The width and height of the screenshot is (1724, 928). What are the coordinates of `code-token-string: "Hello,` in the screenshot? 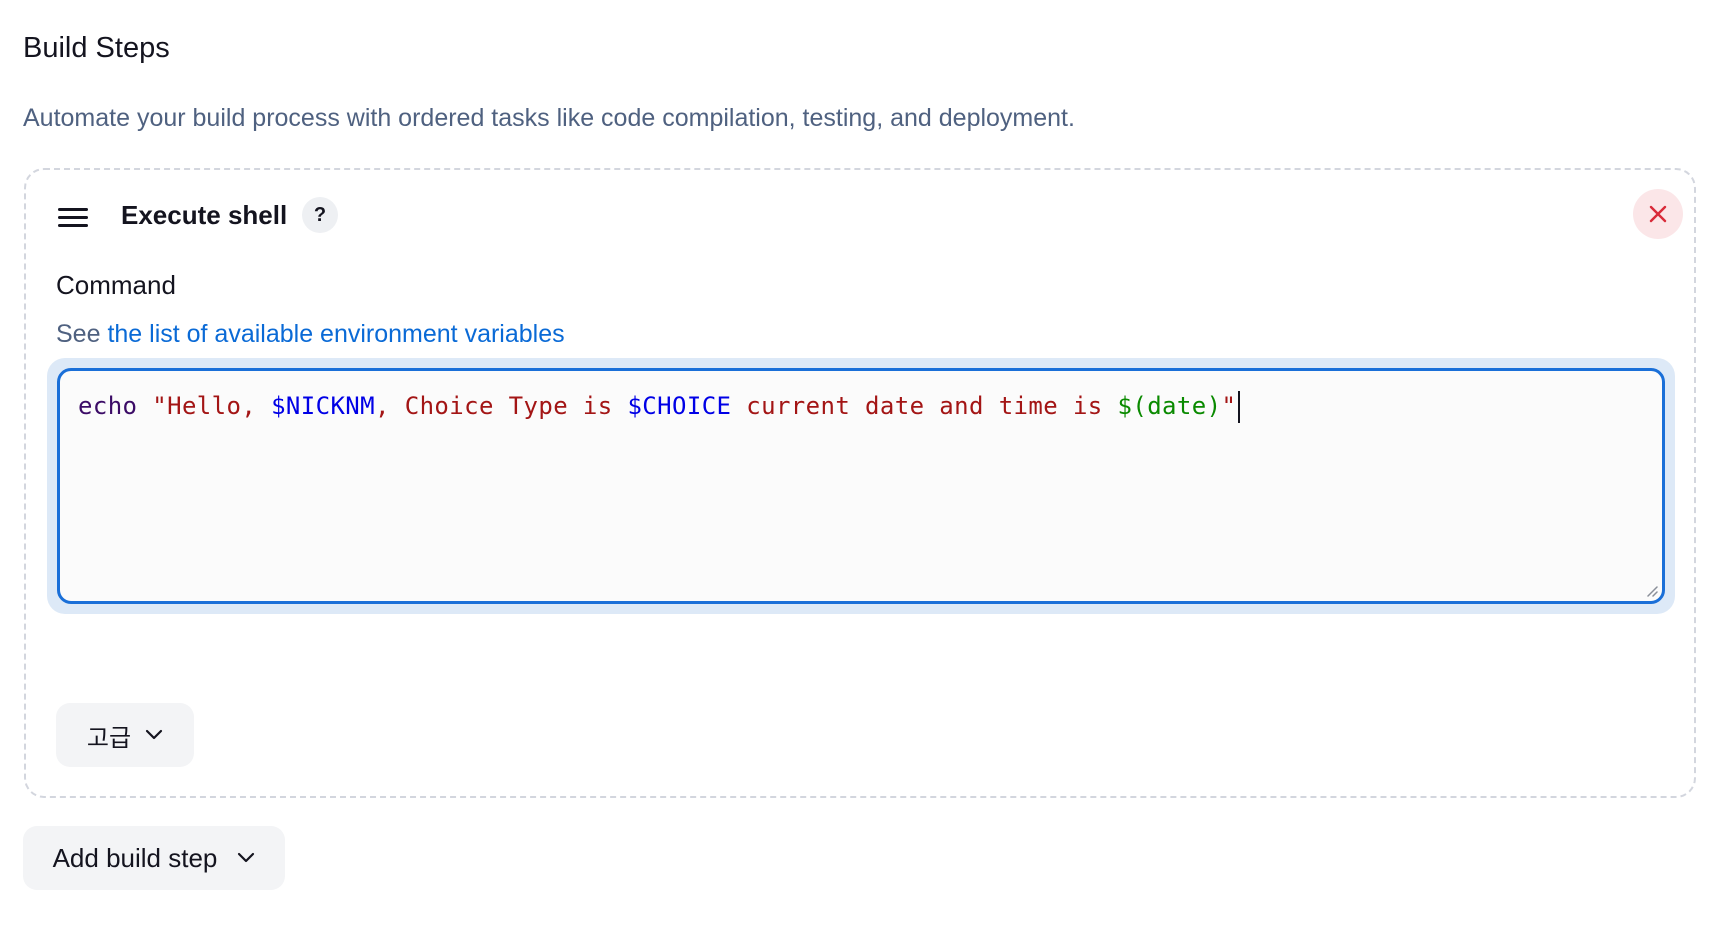 It's located at (204, 406).